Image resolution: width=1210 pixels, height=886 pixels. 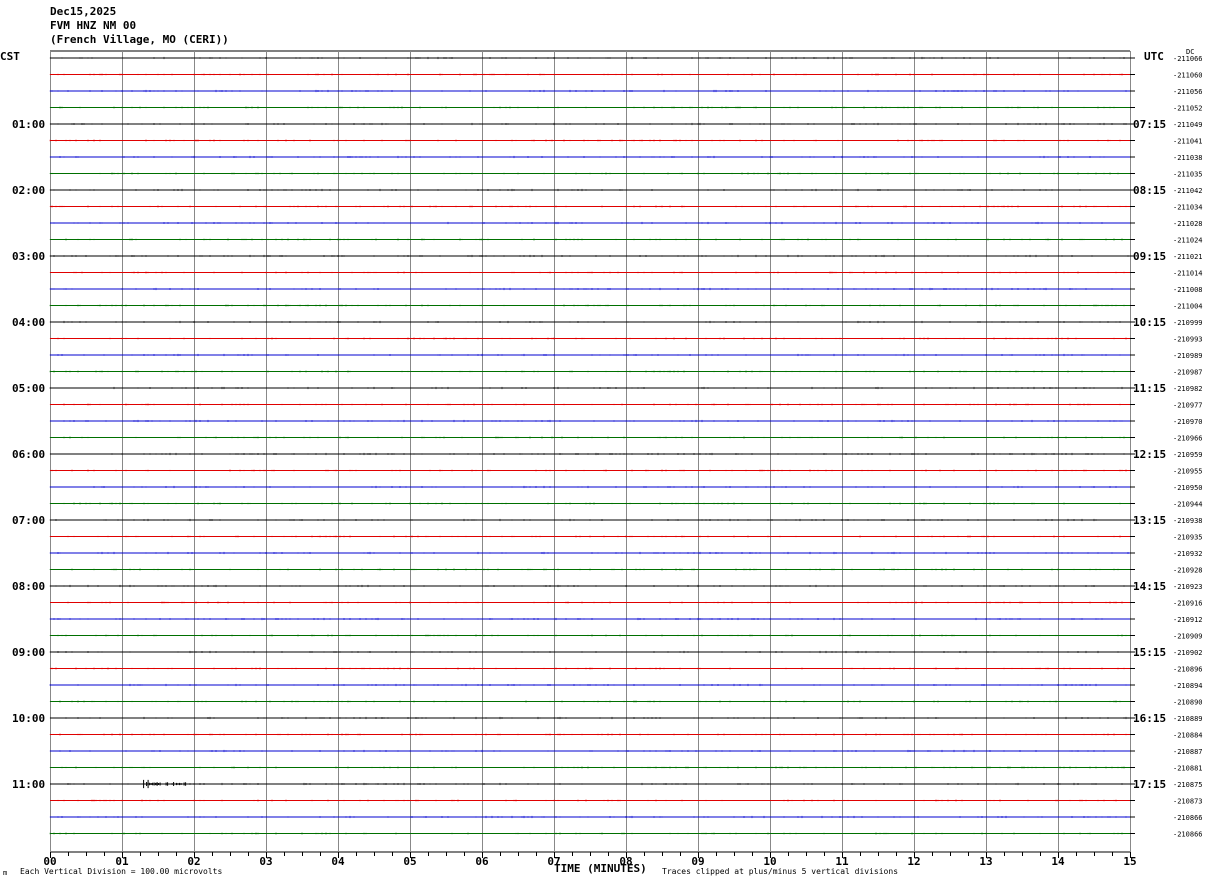 What do you see at coordinates (1188, 736) in the screenshot?
I see `dc-offset-label: -210884` at bounding box center [1188, 736].